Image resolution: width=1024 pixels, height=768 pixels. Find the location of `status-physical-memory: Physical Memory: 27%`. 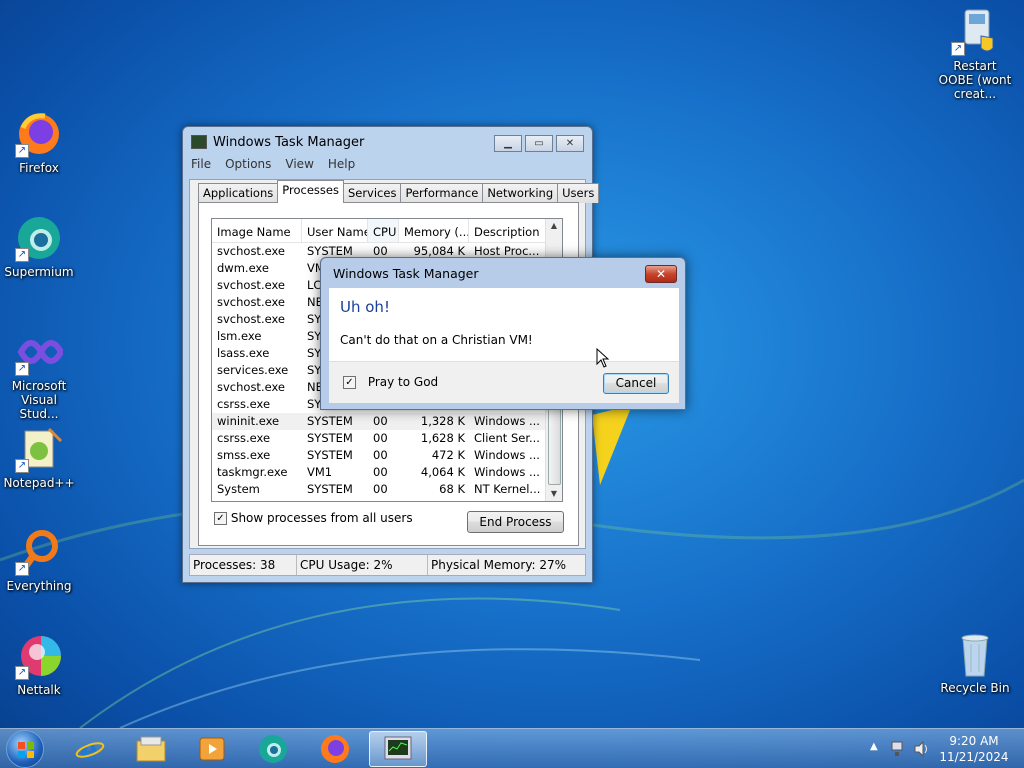

status-physical-memory: Physical Memory: 27% is located at coordinates (499, 565).